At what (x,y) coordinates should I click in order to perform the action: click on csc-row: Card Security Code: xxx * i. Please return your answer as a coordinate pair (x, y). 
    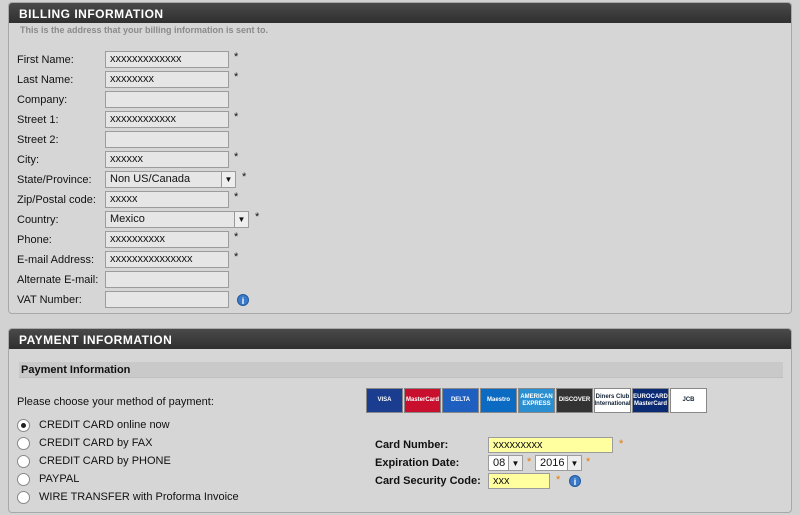
    Looking at the image, I should click on (525, 481).